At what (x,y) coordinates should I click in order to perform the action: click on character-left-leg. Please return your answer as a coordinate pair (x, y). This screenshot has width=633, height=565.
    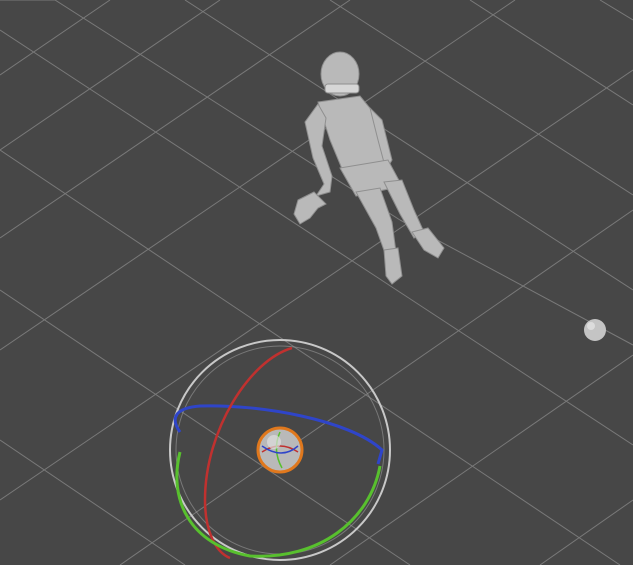
    Looking at the image, I should click on (376, 222).